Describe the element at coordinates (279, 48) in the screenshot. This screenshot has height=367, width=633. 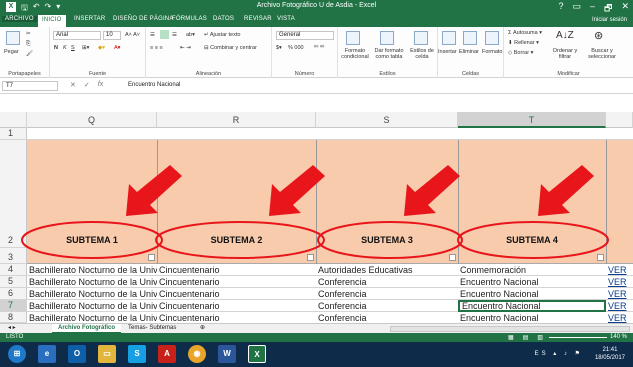
I see `currency-icon: $▾` at that location.